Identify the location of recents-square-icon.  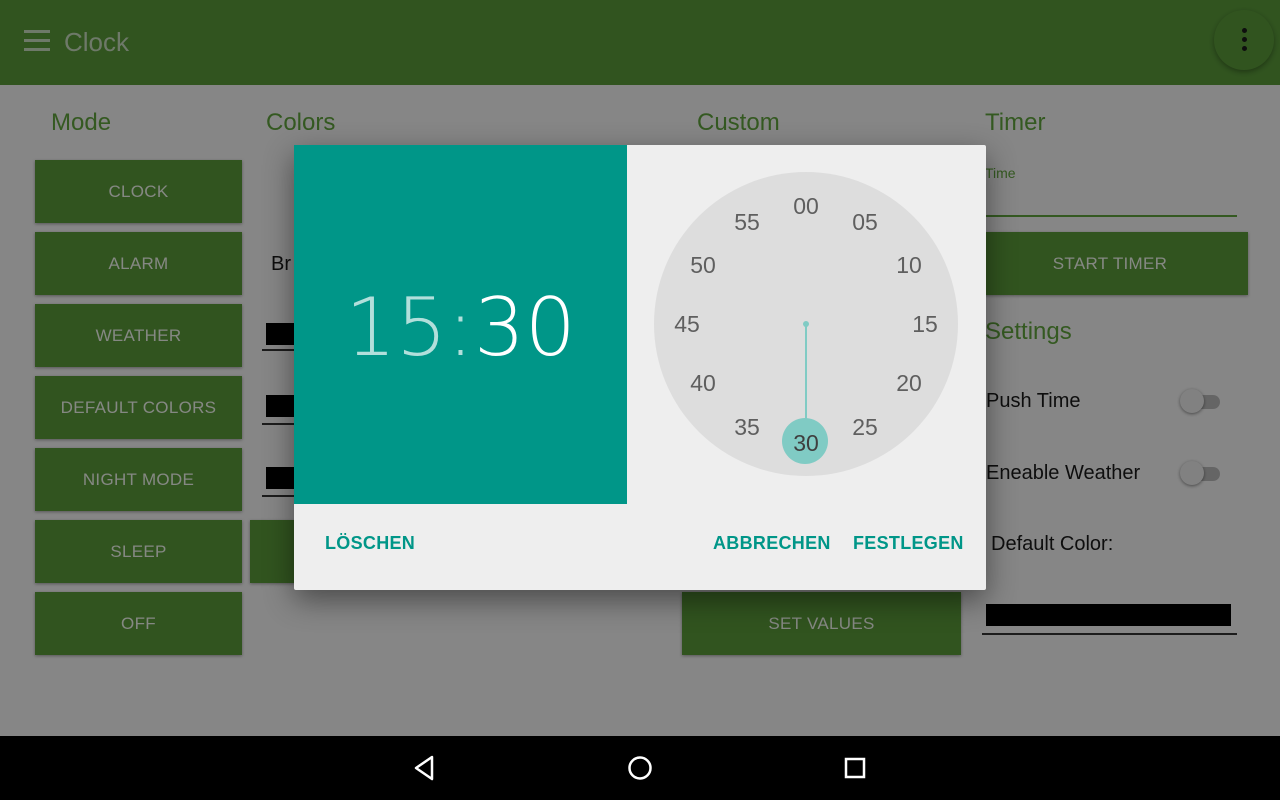
(855, 768).